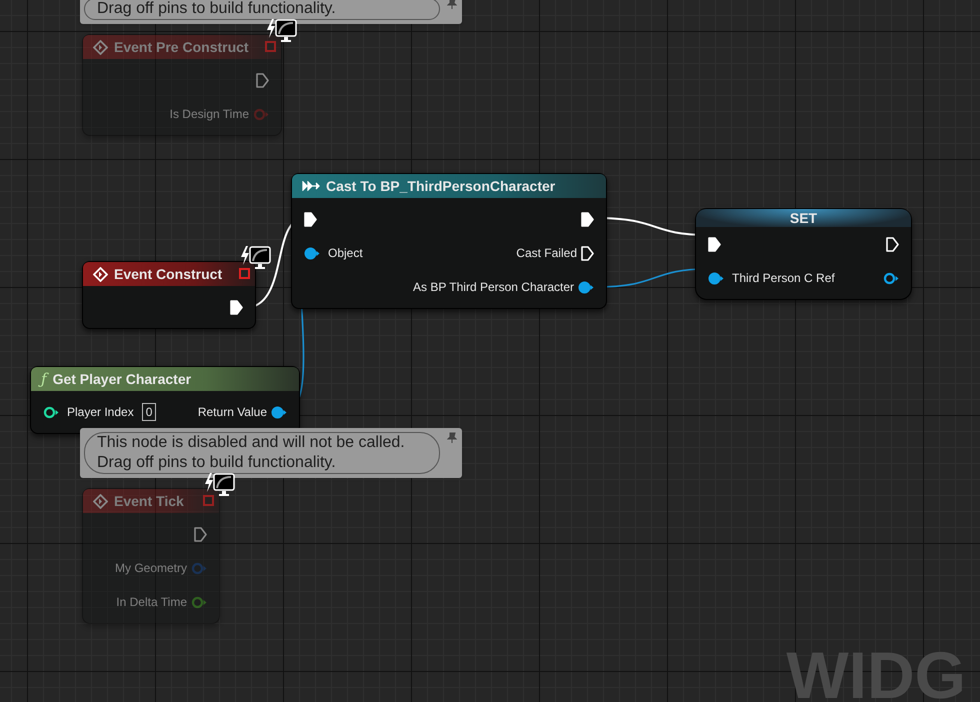 Image resolution: width=980 pixels, height=702 pixels. I want to click on comment-text: Drag off pins to build functionality., so click(262, 10).